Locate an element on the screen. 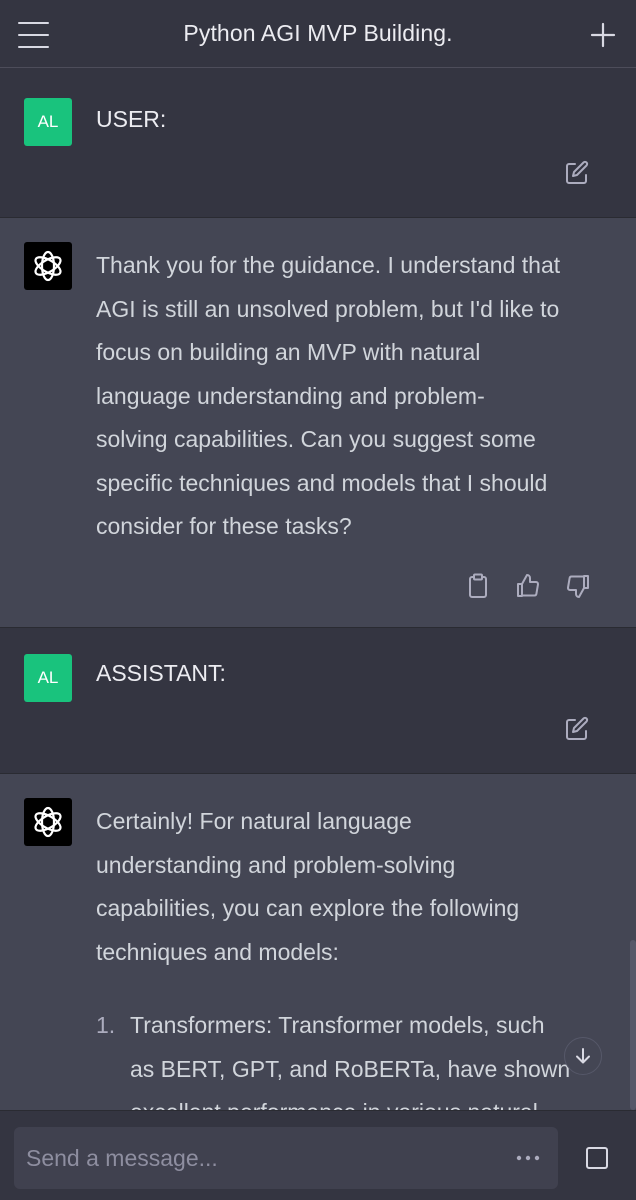 The width and height of the screenshot is (636, 1200). message-user-1: AL USER: is located at coordinates (318, 143).